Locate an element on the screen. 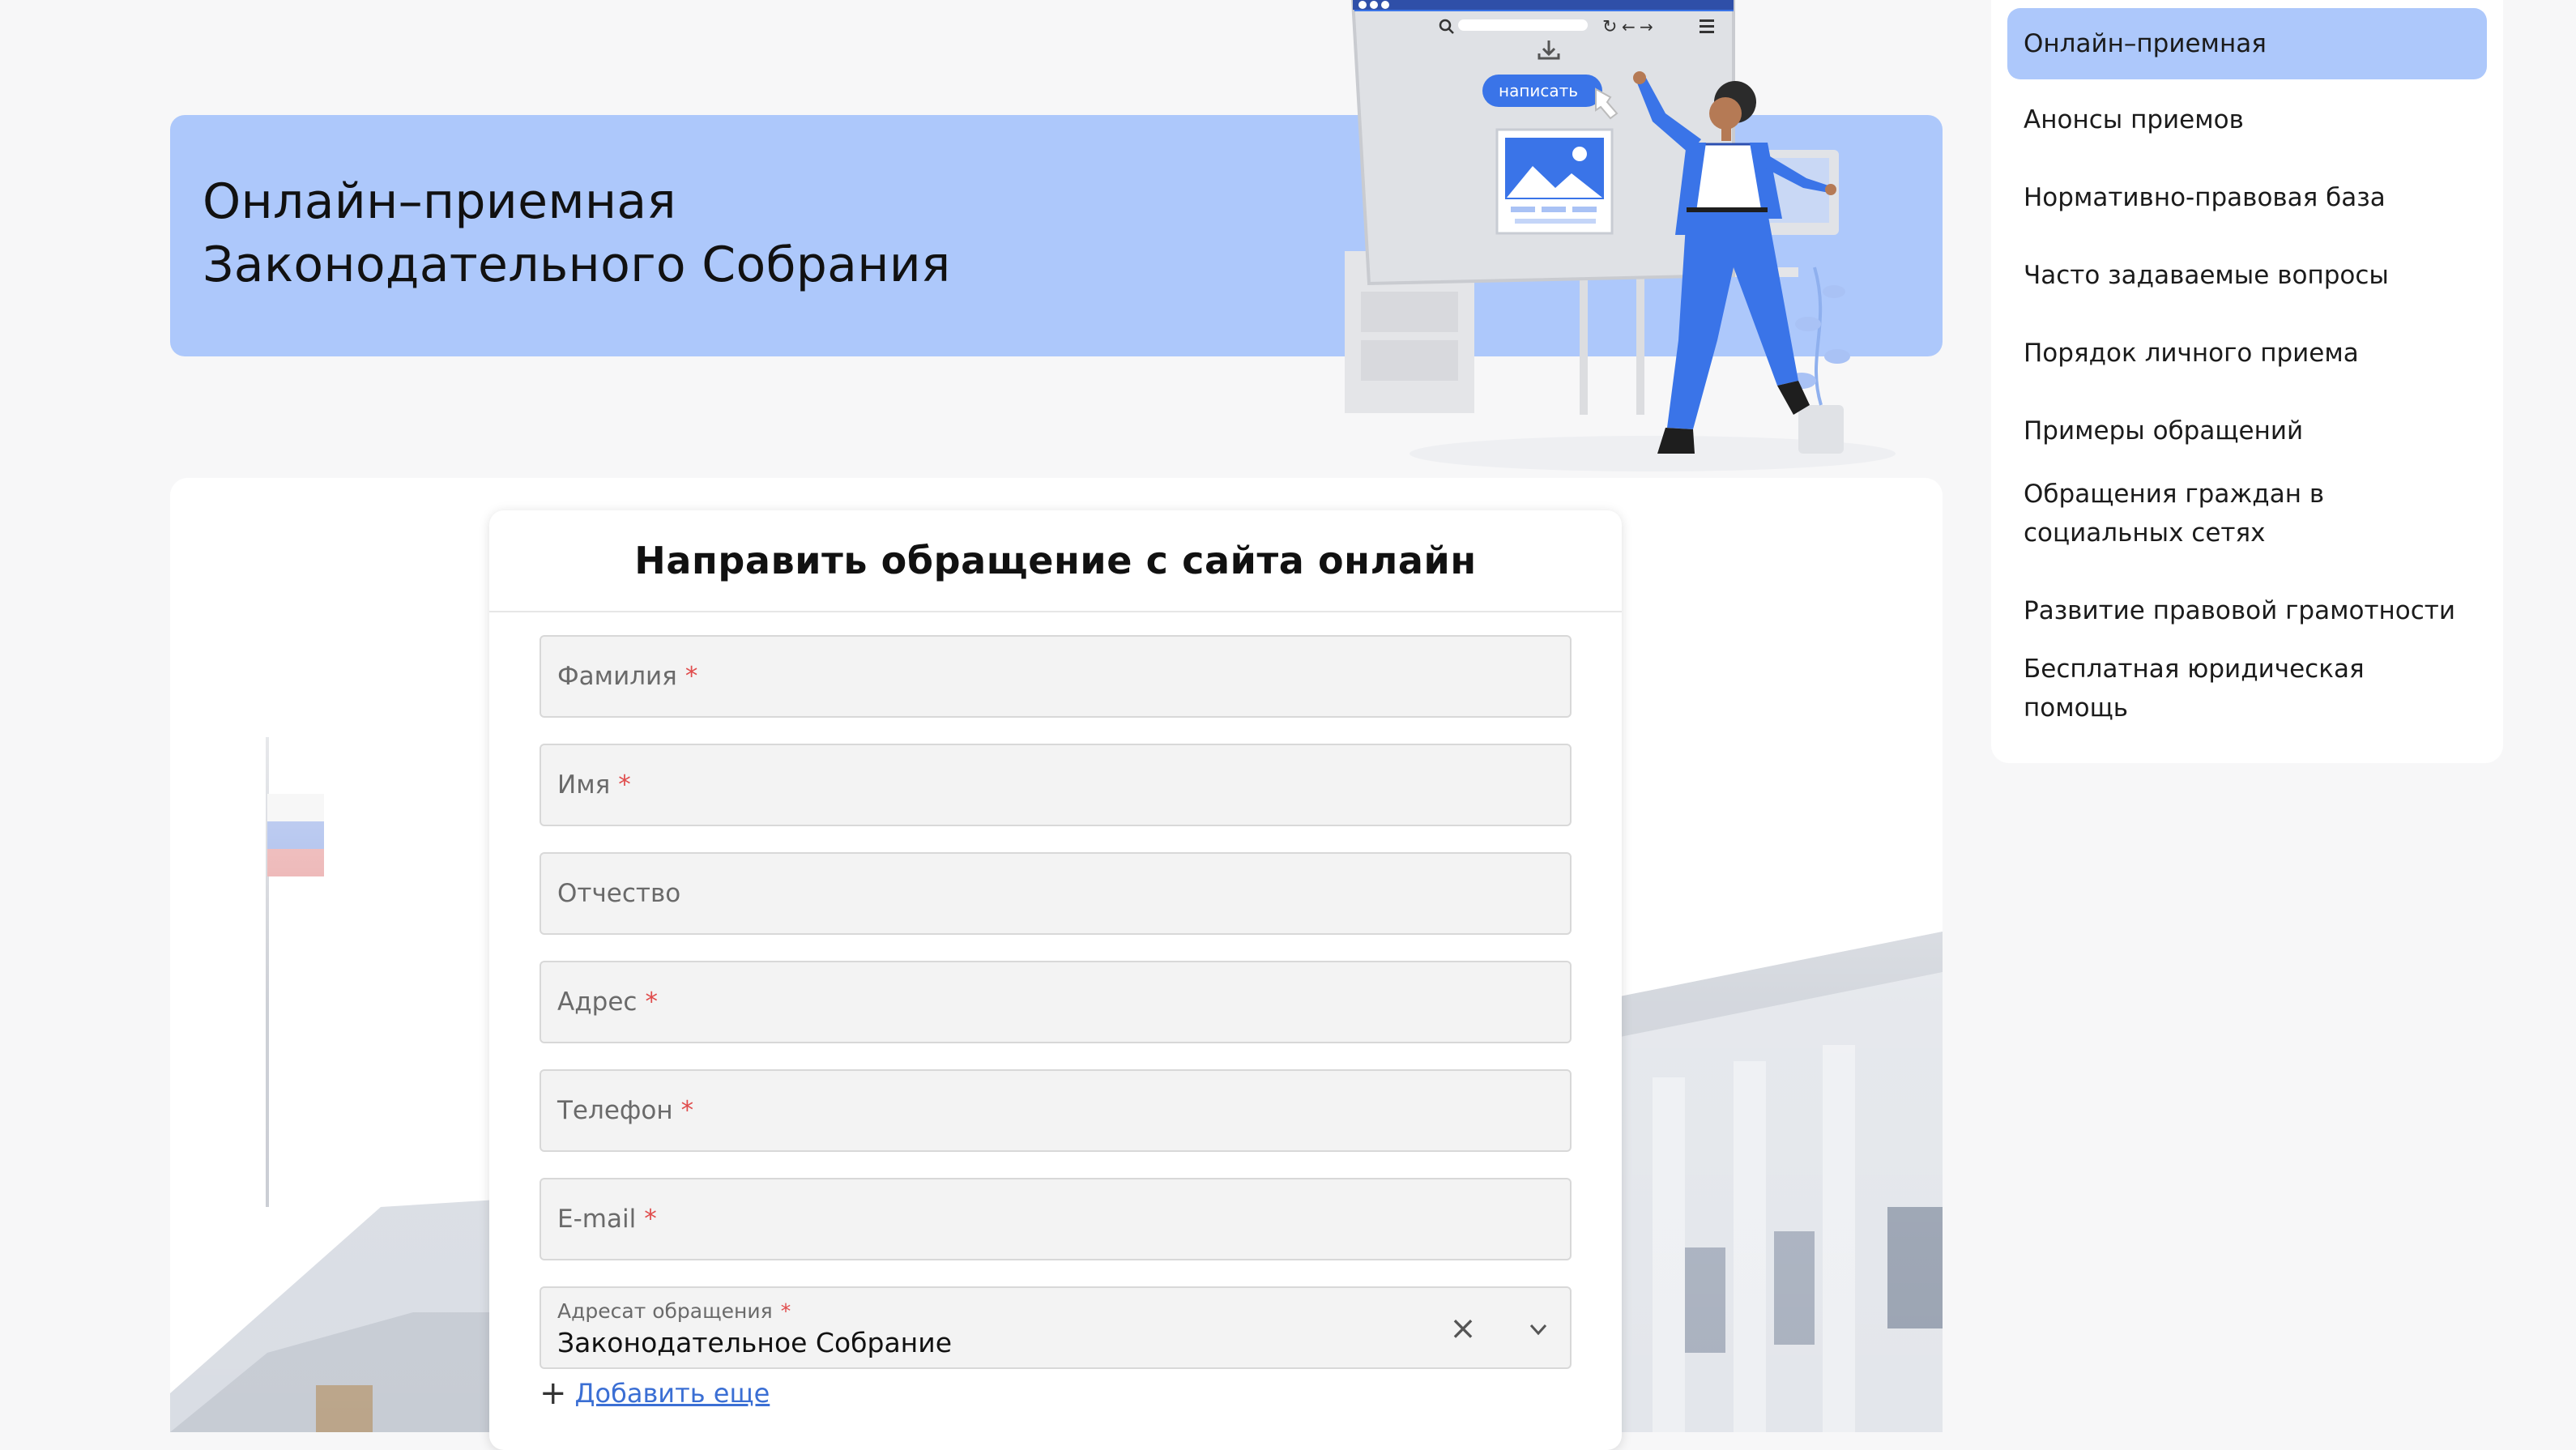 The image size is (2576, 1450). name-input is located at coordinates (1056, 785).